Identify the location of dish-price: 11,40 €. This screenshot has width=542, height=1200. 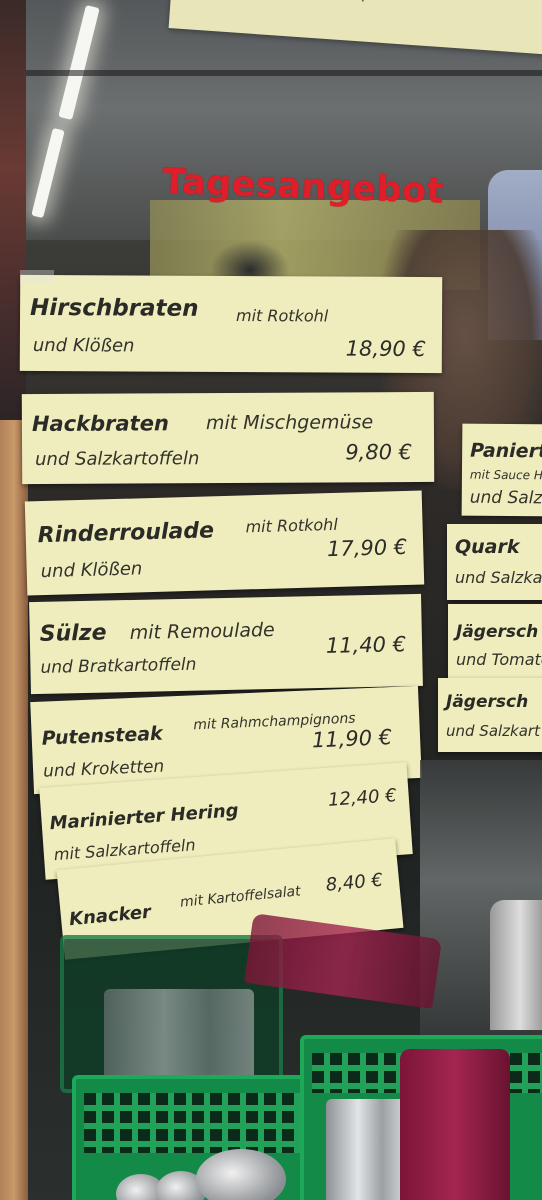
(366, 645).